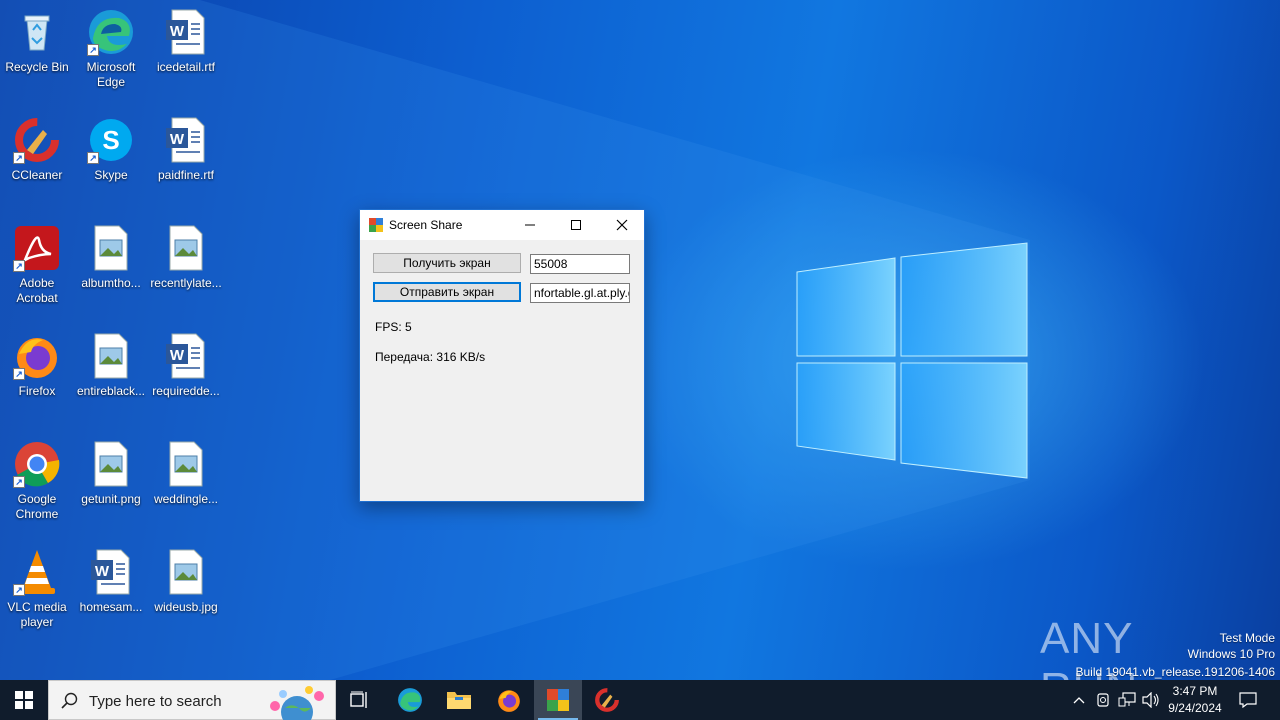 This screenshot has height=720, width=1280. I want to click on desktop-icon-wideusb: wideusb.jpg, so click(186, 581).